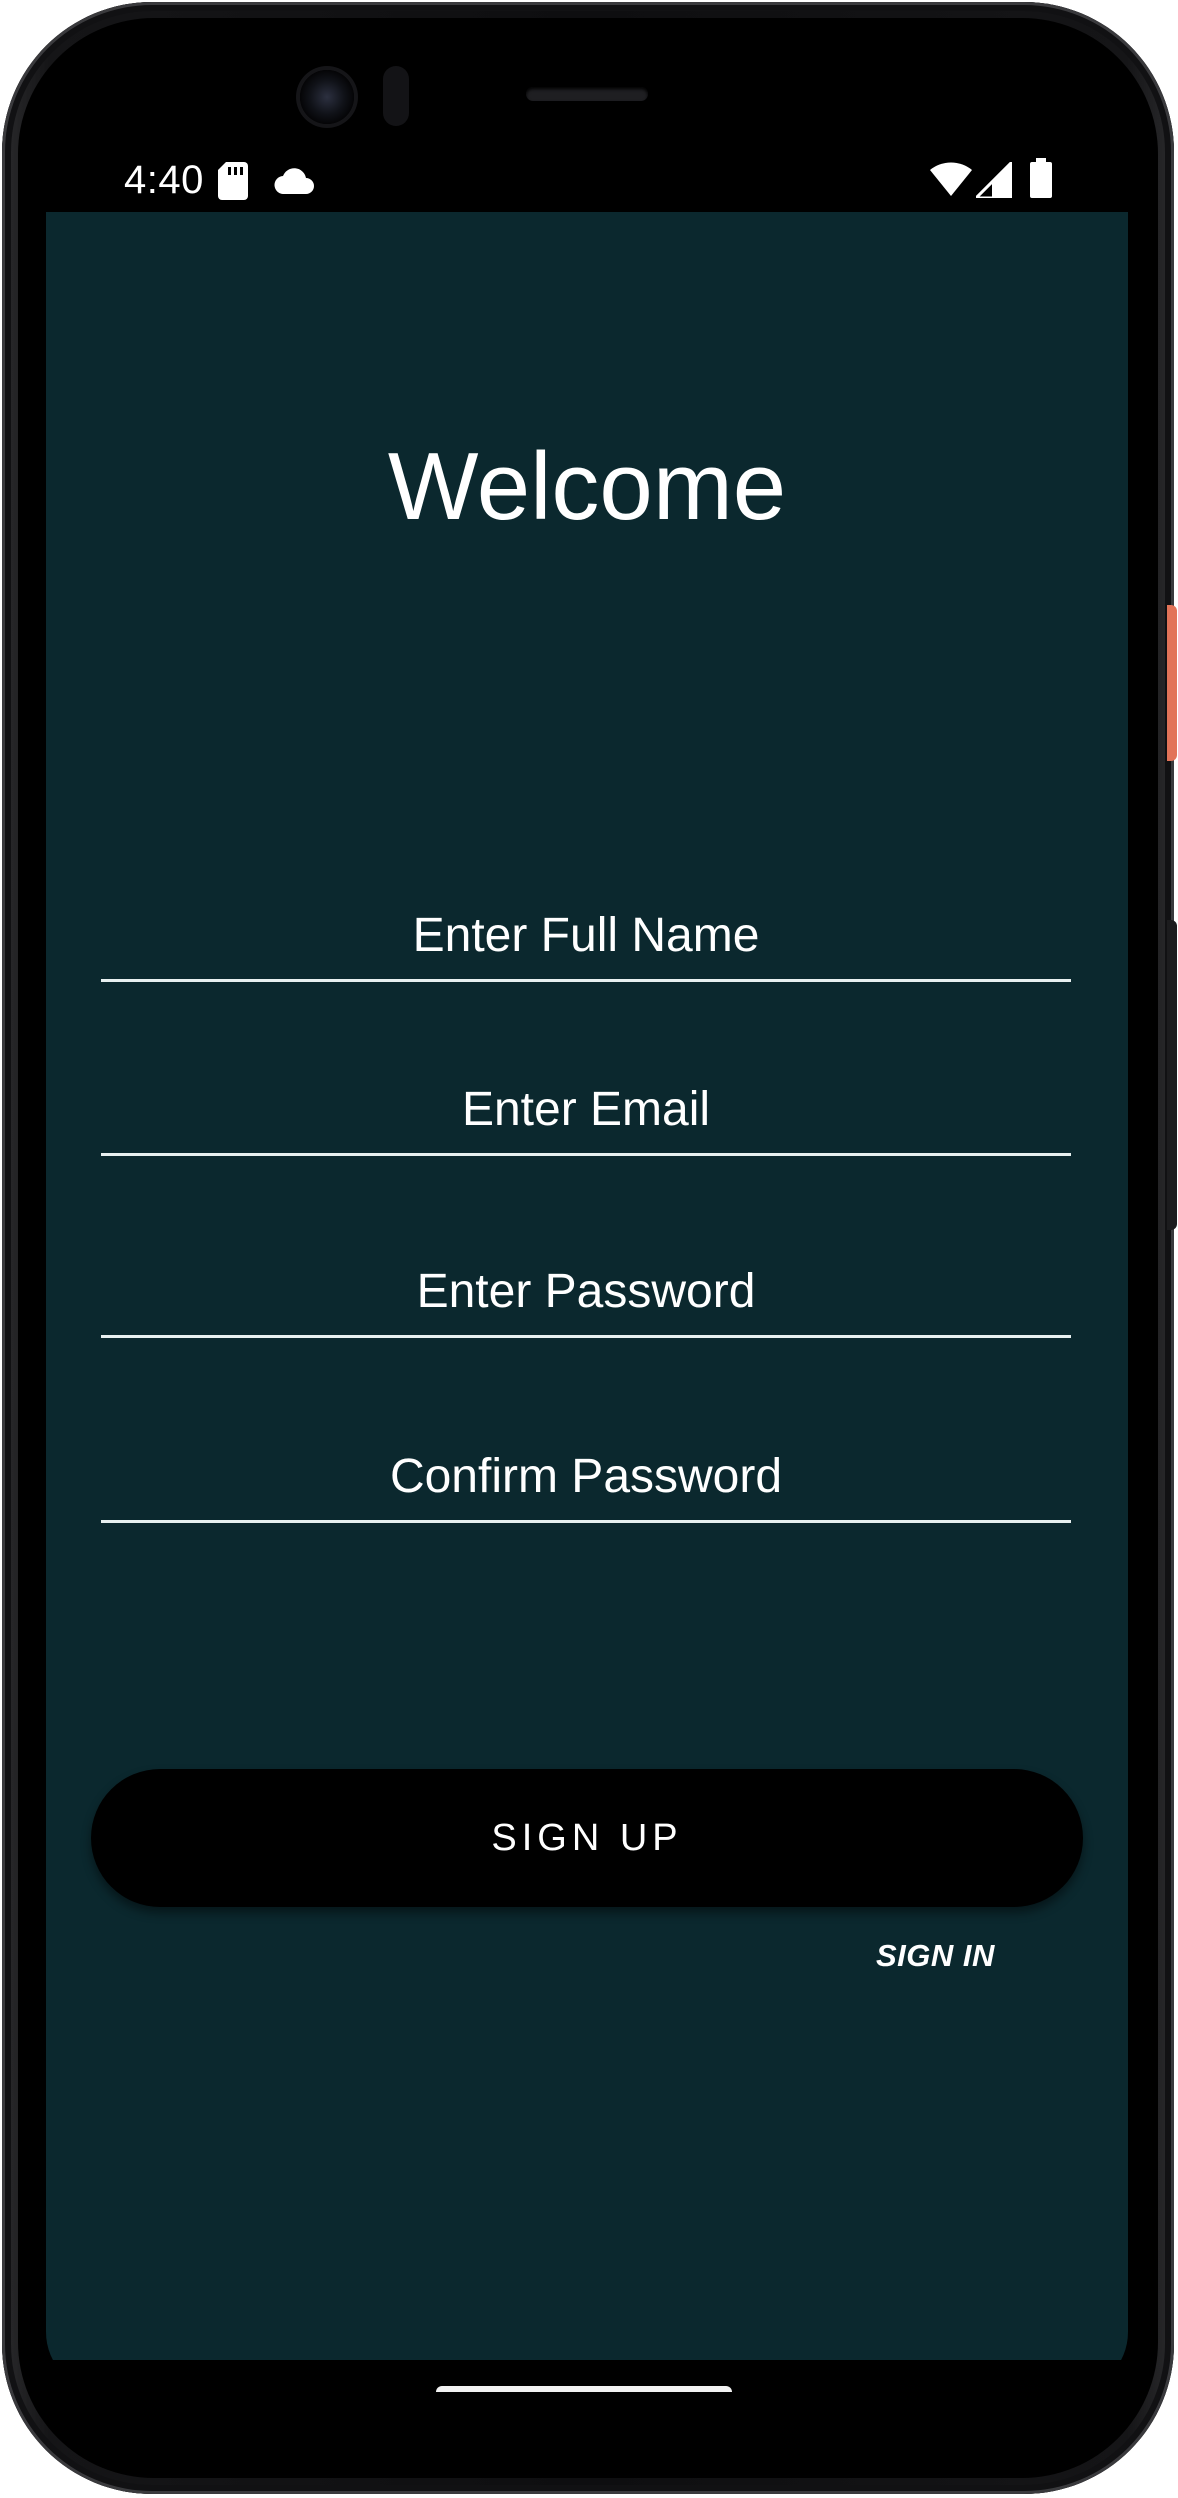  What do you see at coordinates (586, 1298) in the screenshot?
I see `password-field` at bounding box center [586, 1298].